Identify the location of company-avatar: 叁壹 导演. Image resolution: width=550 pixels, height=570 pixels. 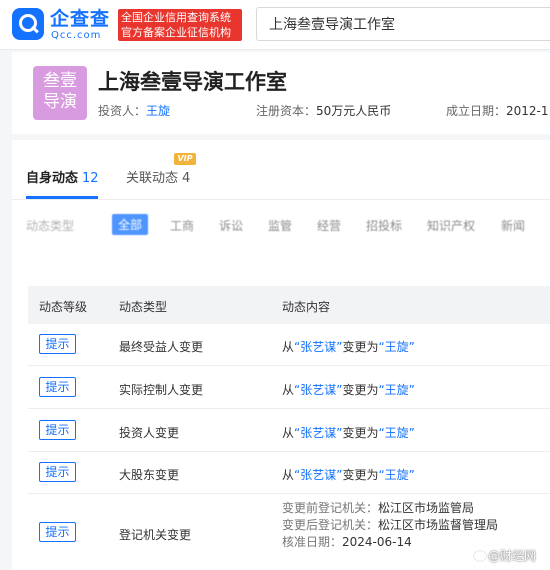
(60, 93).